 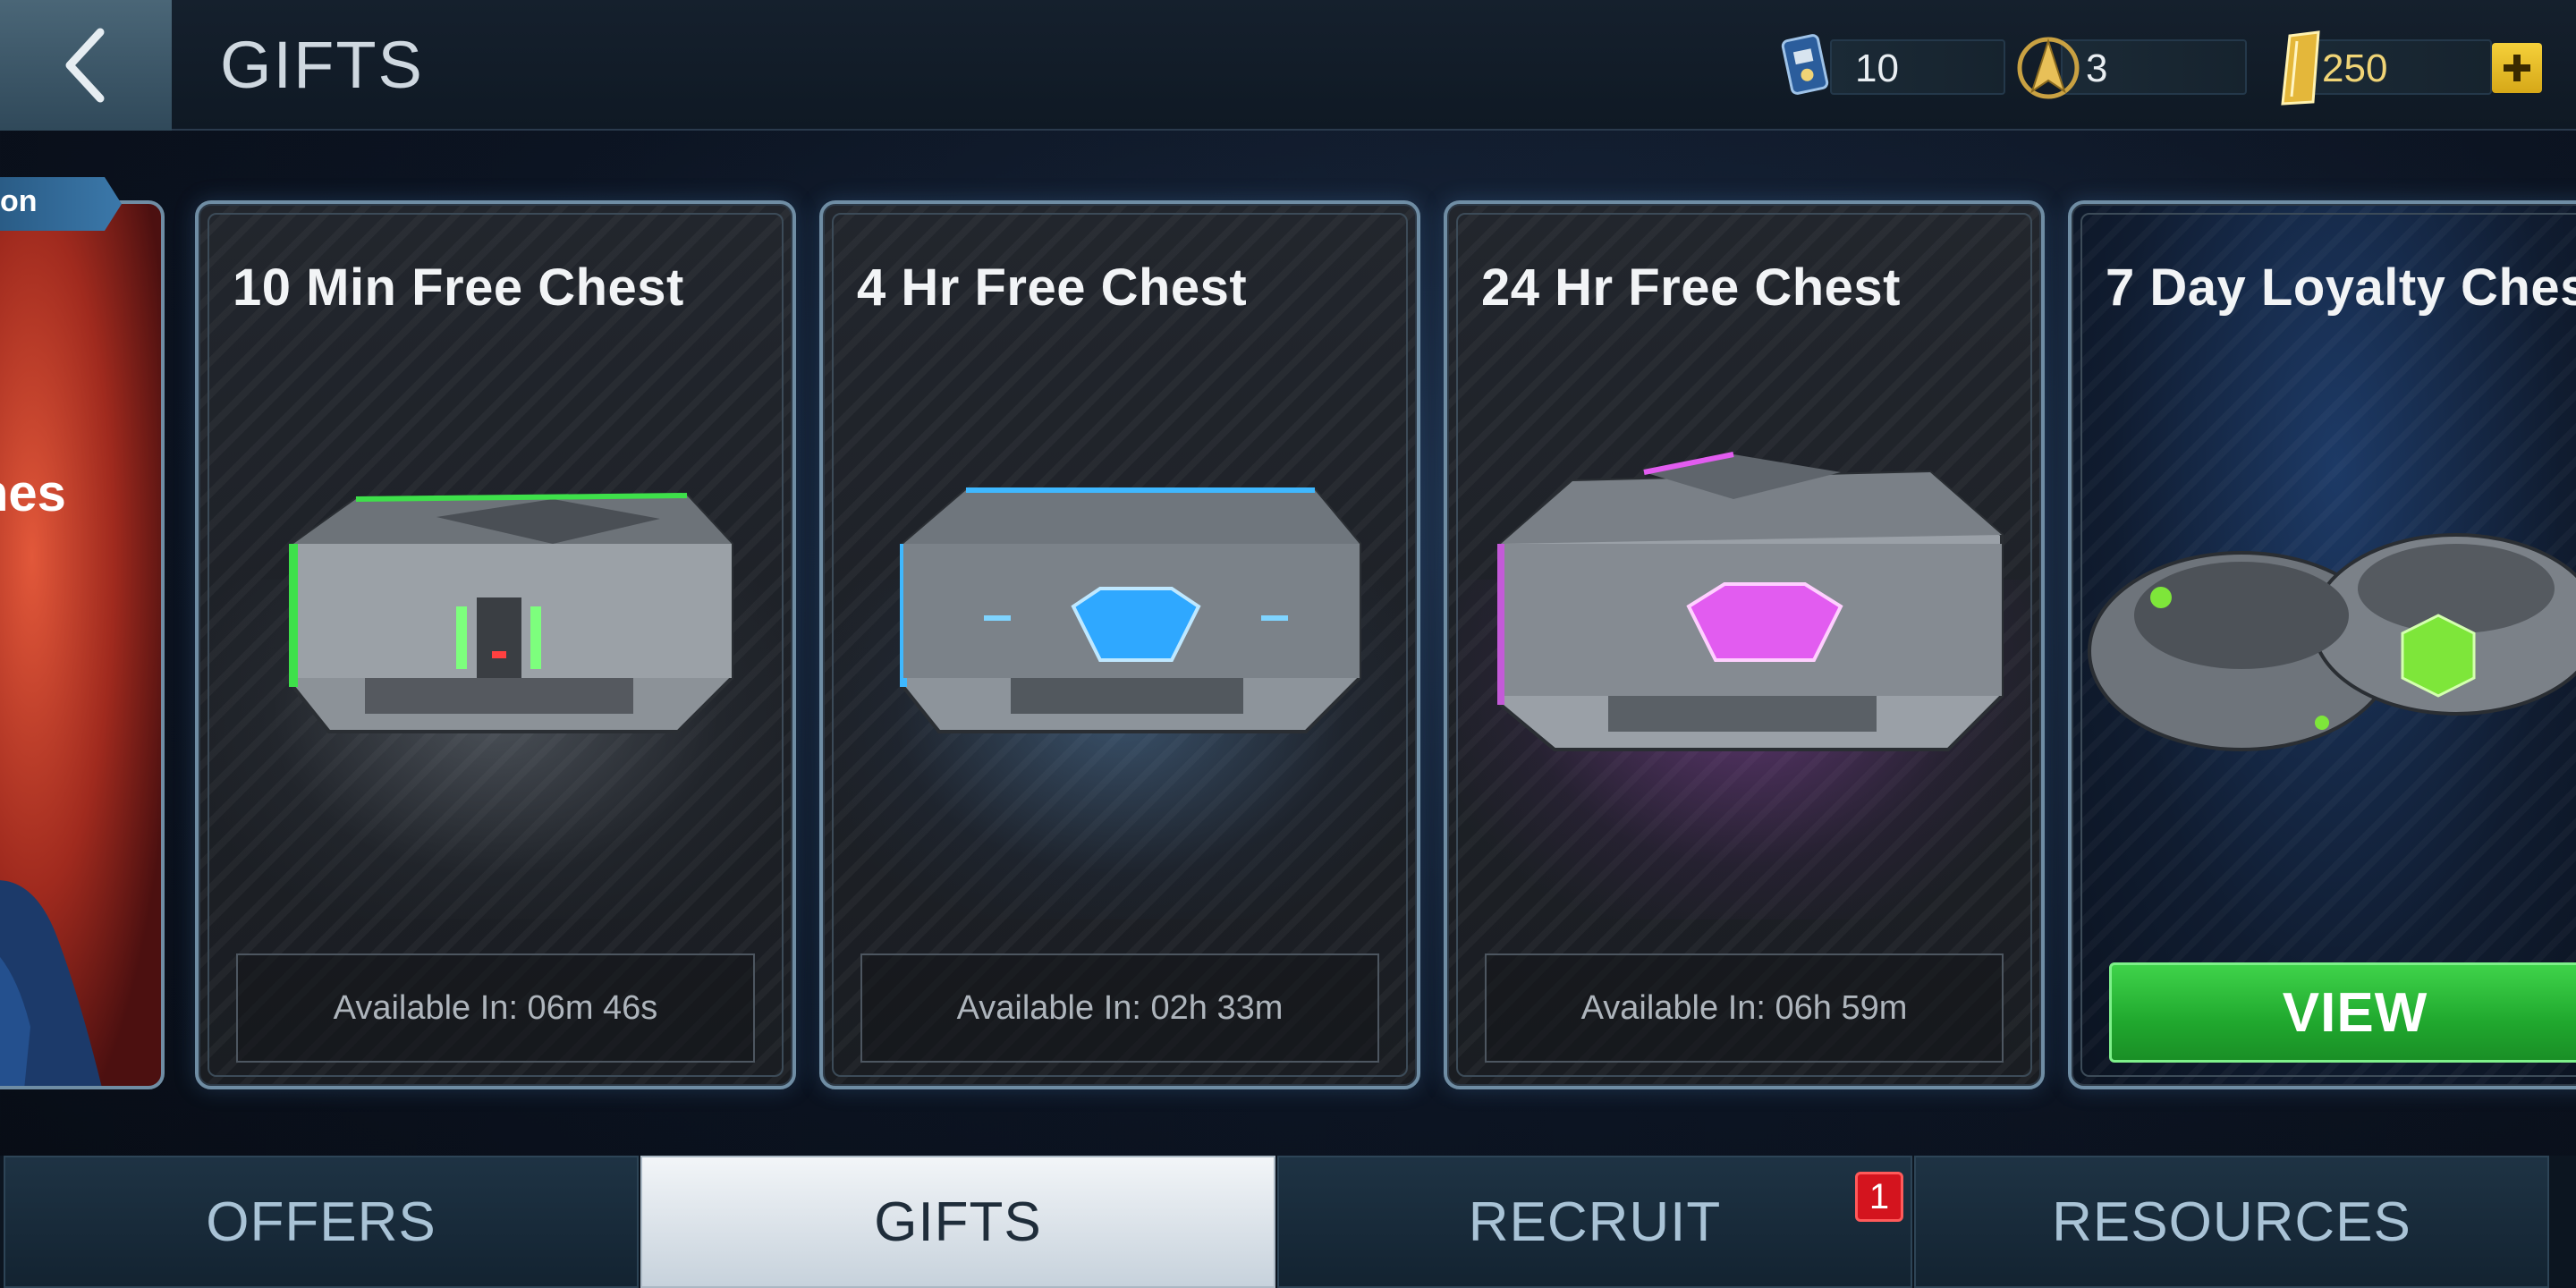 What do you see at coordinates (33, 493) in the screenshot?
I see `partial-card-title: nes` at bounding box center [33, 493].